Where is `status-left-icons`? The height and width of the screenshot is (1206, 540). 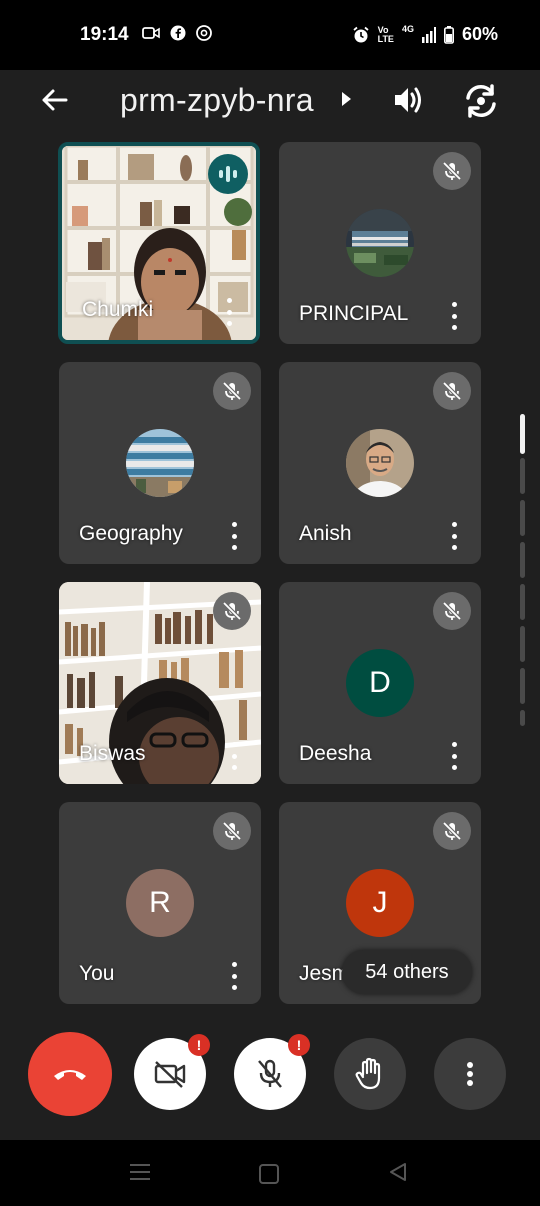
status-left-icons is located at coordinates (177, 33).